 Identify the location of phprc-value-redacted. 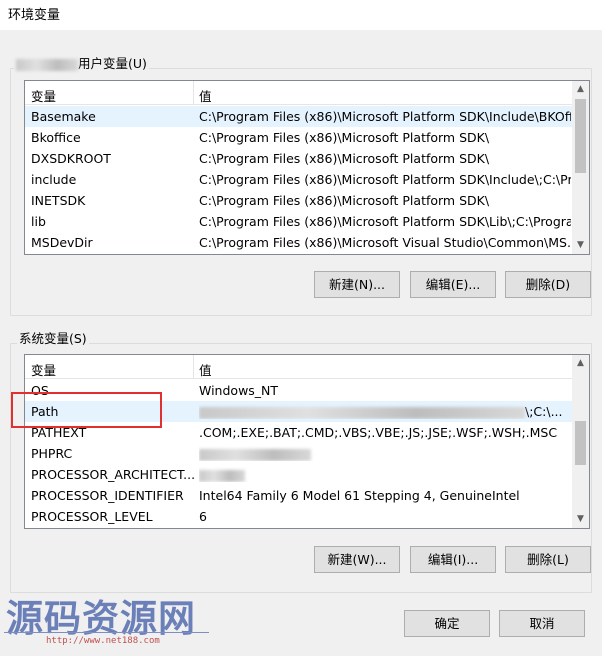
(255, 454).